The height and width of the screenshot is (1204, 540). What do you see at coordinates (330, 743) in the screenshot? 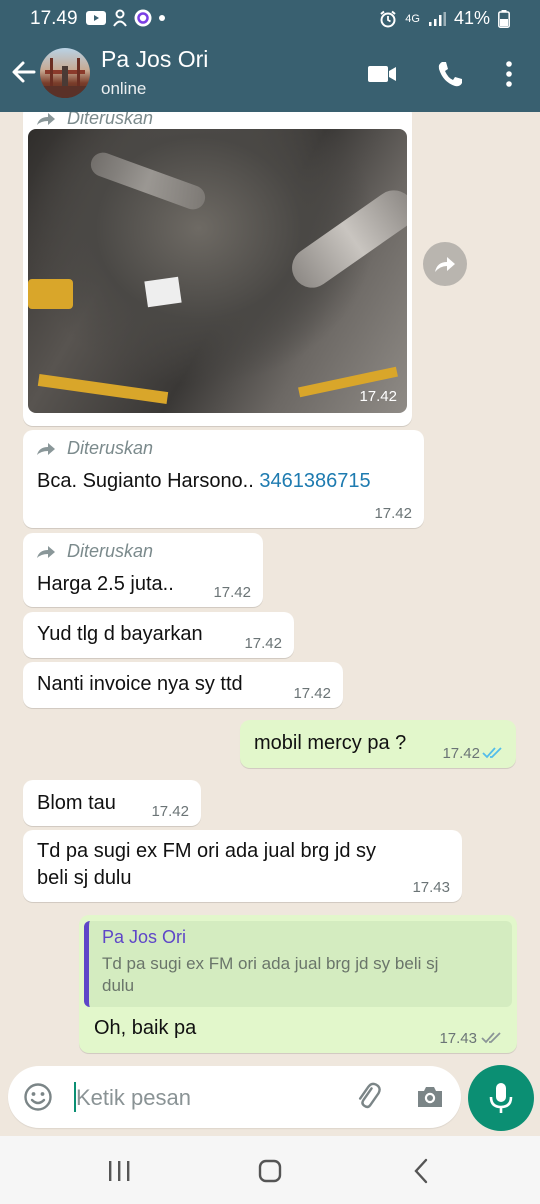
I see `message-text: mobil mercy pa ?` at bounding box center [330, 743].